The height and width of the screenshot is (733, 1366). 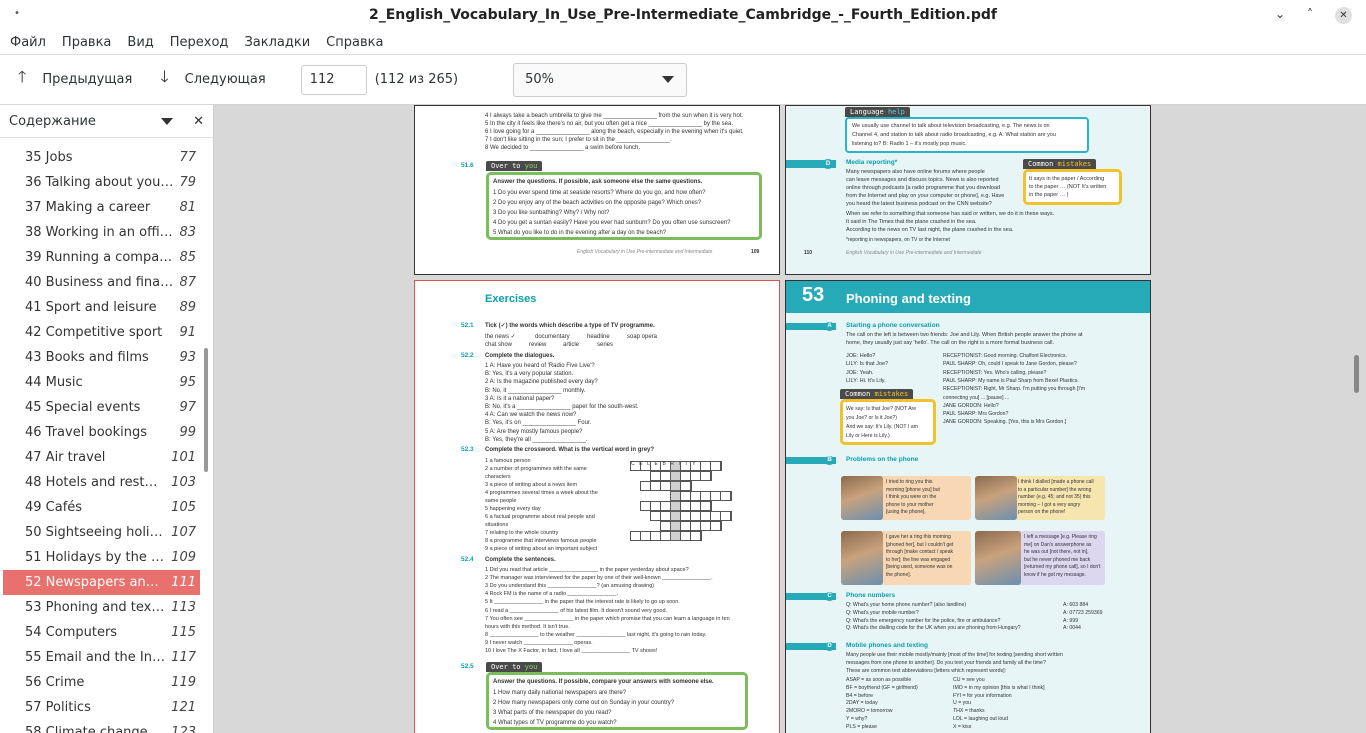 I want to click on text-line: B: Yes, it's on ________________ Four., so click(x=538, y=423).